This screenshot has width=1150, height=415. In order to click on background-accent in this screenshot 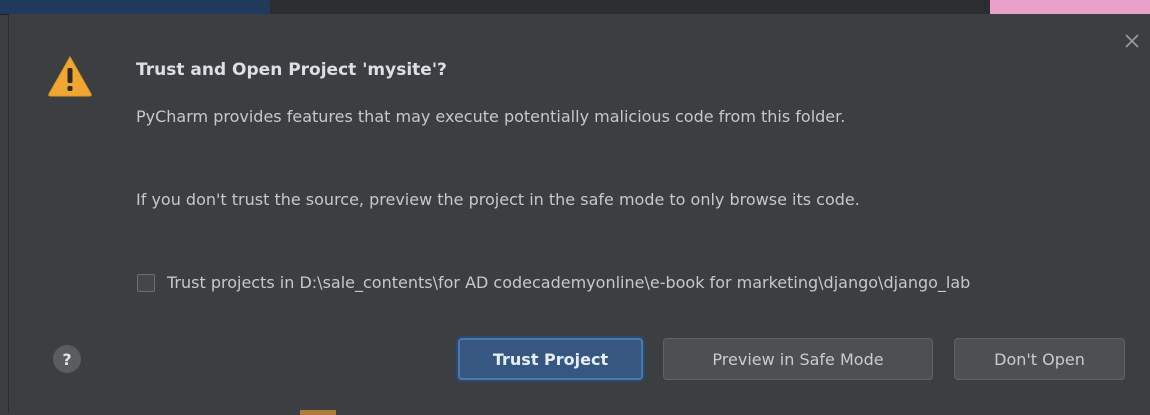, I will do `click(318, 412)`.